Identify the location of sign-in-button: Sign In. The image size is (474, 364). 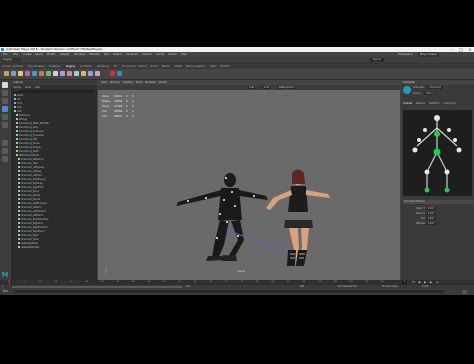
(377, 60).